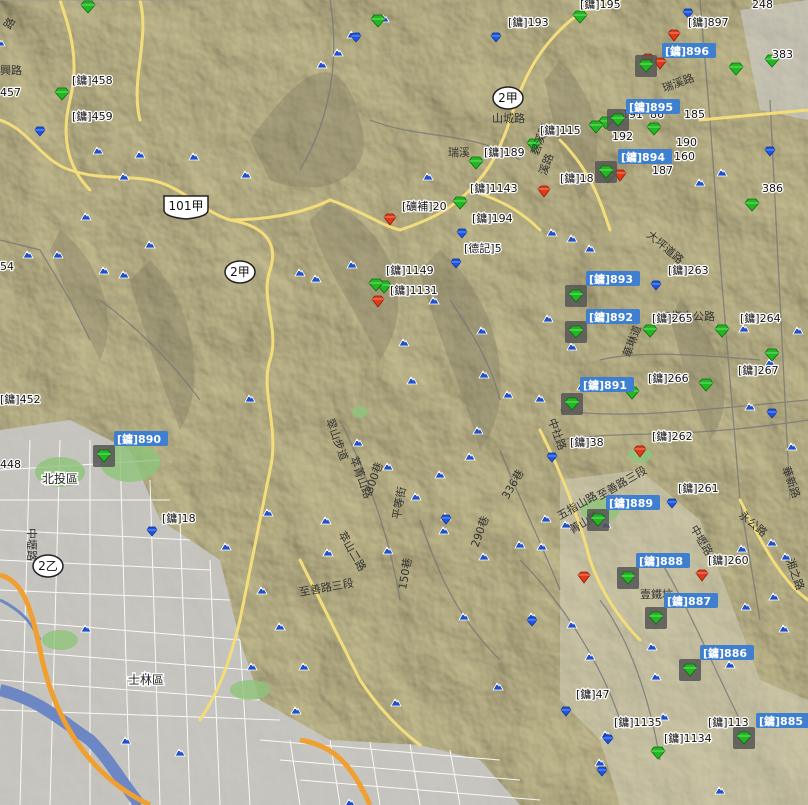 This screenshot has width=808, height=805. I want to click on selected-label-text: [鏞]890, so click(139, 439).